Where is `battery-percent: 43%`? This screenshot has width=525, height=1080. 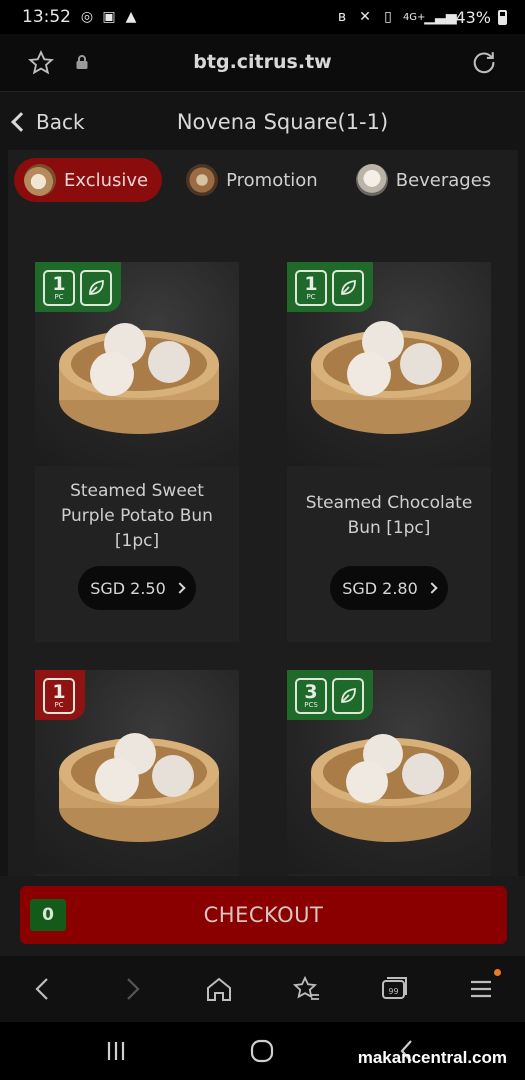
battery-percent: 43% is located at coordinates (473, 17).